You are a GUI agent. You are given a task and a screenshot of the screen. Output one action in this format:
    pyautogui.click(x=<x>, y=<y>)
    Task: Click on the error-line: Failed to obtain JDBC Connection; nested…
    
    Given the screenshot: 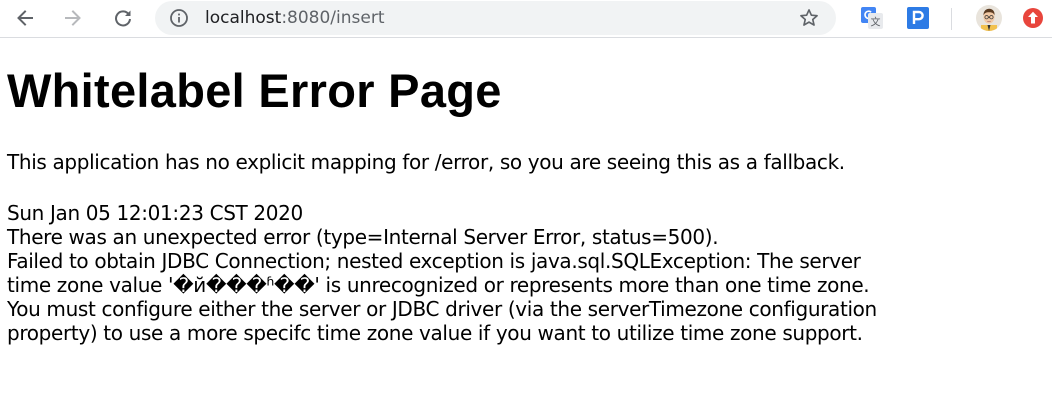 What is the action you would take?
    pyautogui.click(x=434, y=261)
    